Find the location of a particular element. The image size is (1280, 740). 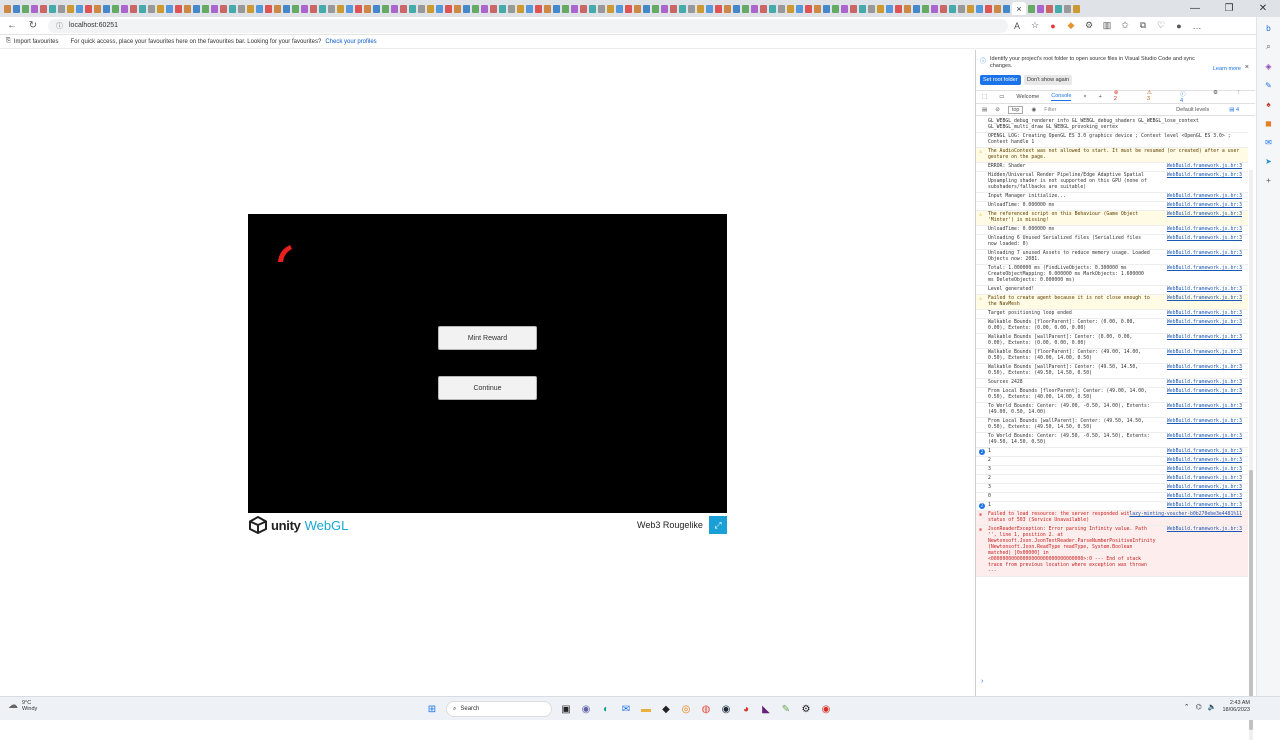

network-icon: ⌬ is located at coordinates (1199, 707).